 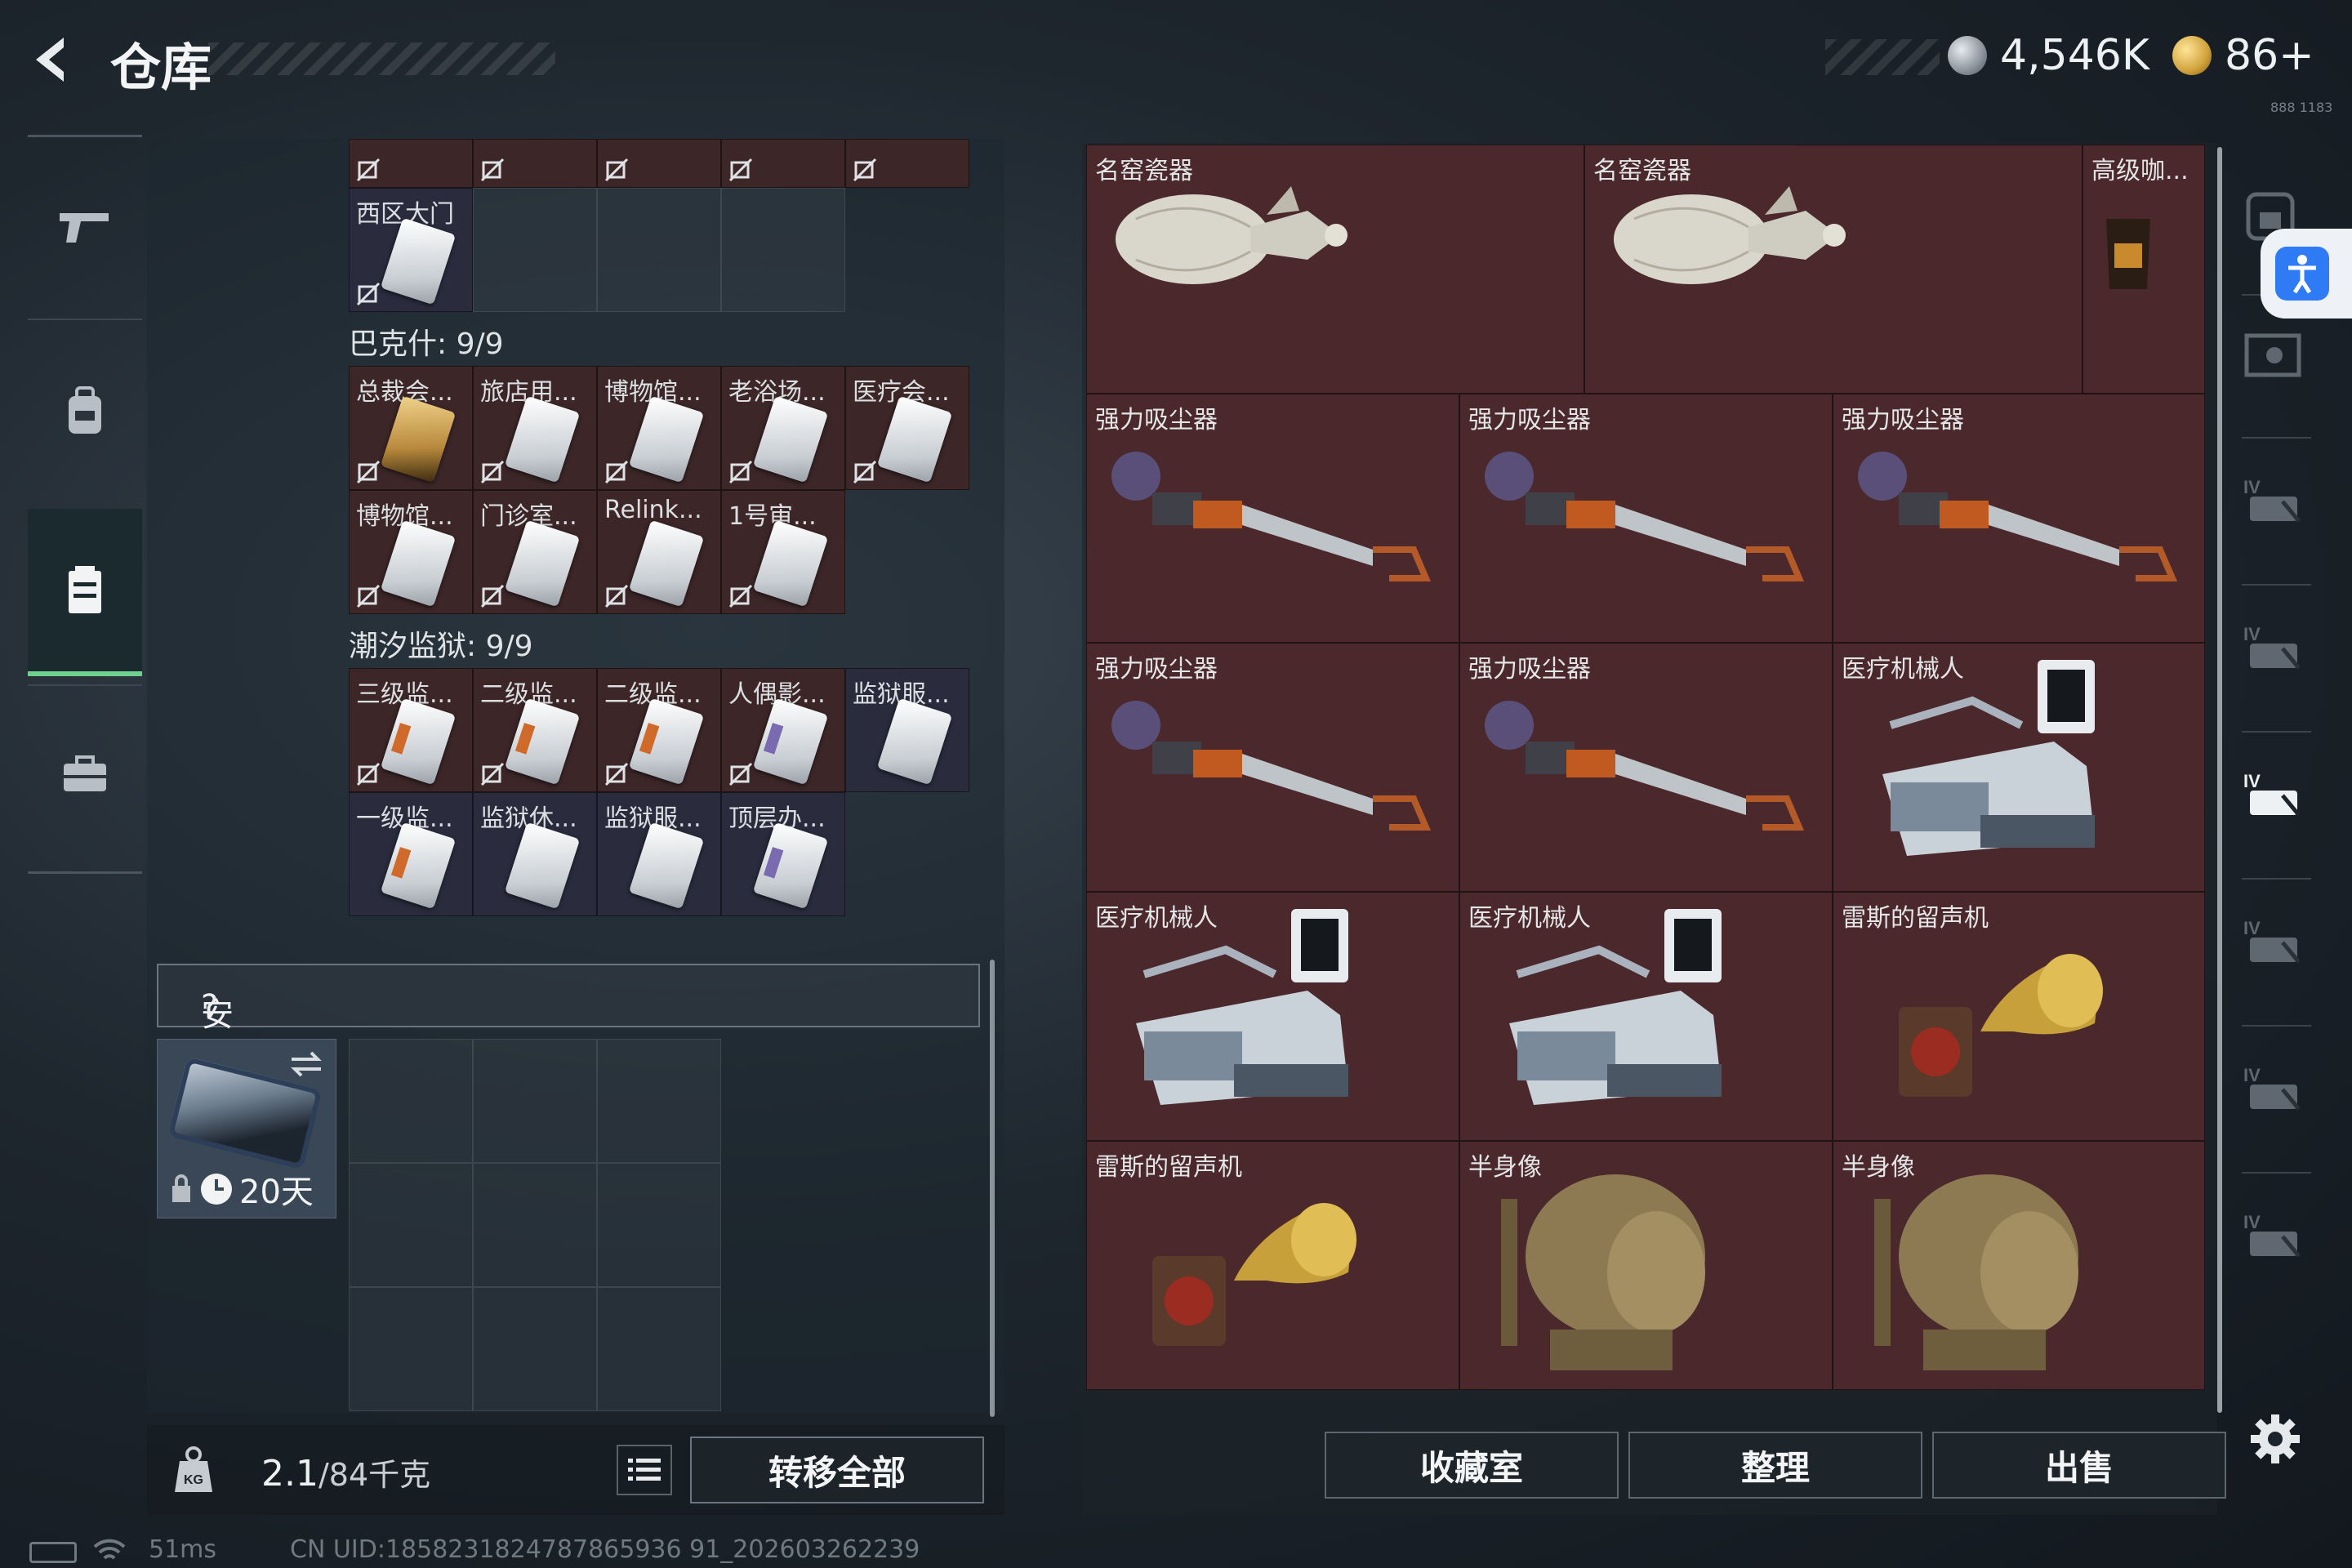 I want to click on key-card-item: 西区大门, so click(x=411, y=250).